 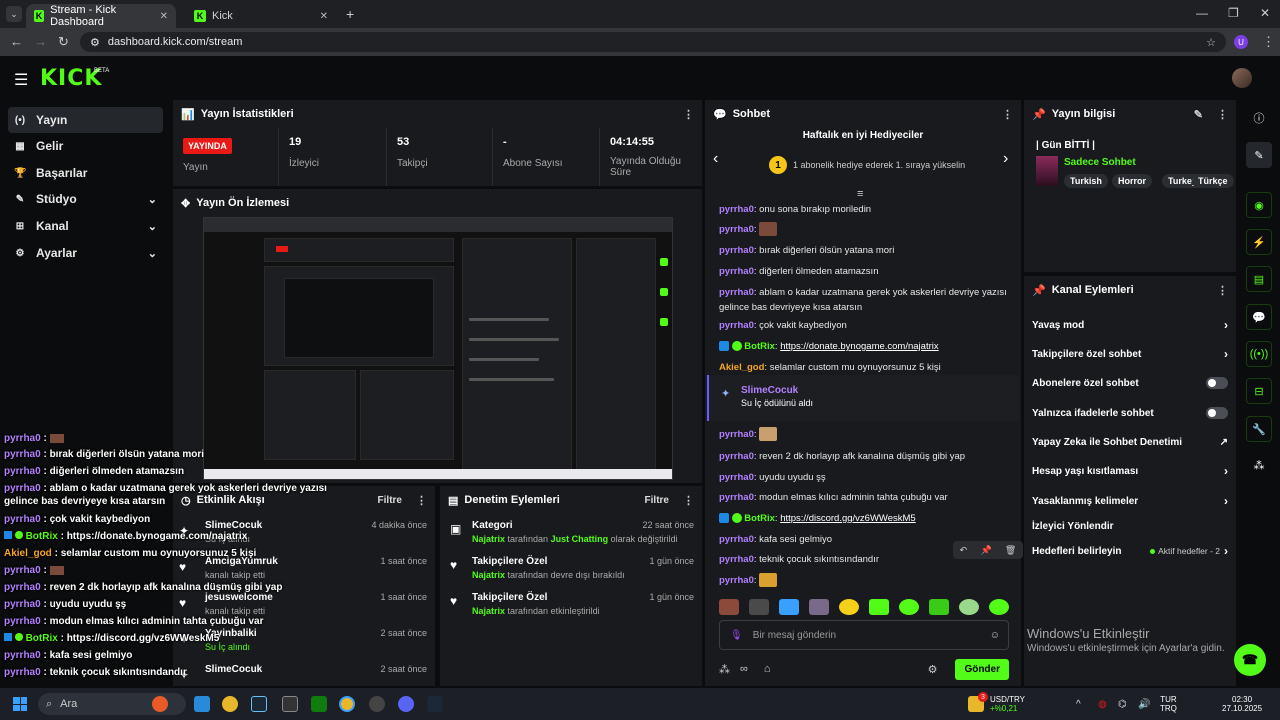 What do you see at coordinates (377, 704) in the screenshot?
I see `obs-icon` at bounding box center [377, 704].